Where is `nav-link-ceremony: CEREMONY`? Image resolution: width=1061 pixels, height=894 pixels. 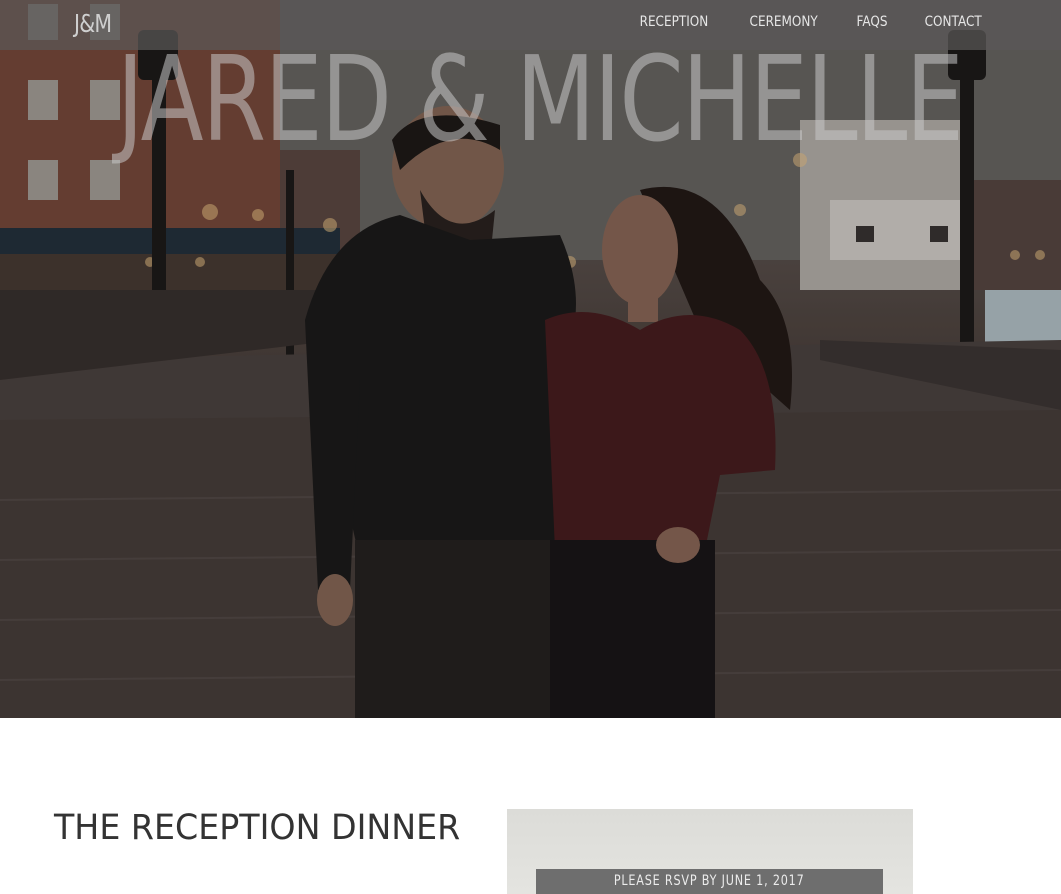 nav-link-ceremony: CEREMONY is located at coordinates (784, 22).